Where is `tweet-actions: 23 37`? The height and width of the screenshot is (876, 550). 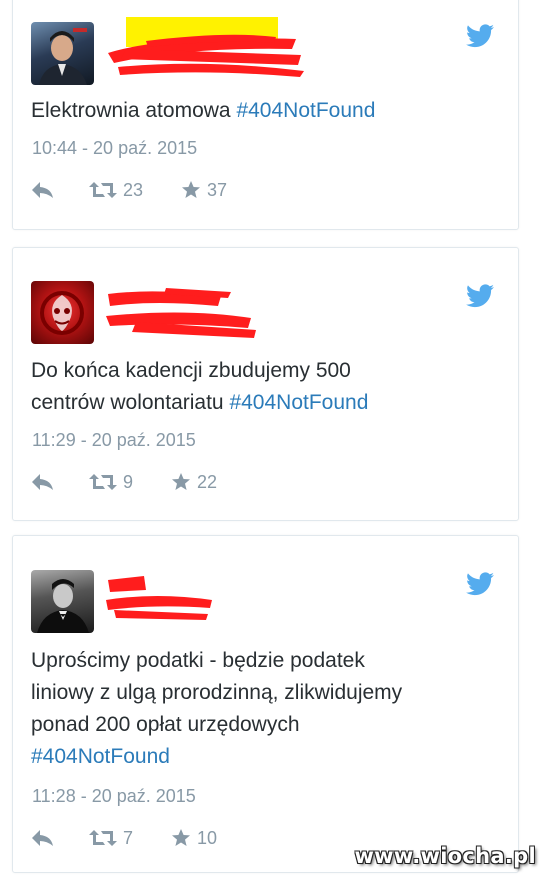
tweet-actions: 23 37 is located at coordinates (129, 190).